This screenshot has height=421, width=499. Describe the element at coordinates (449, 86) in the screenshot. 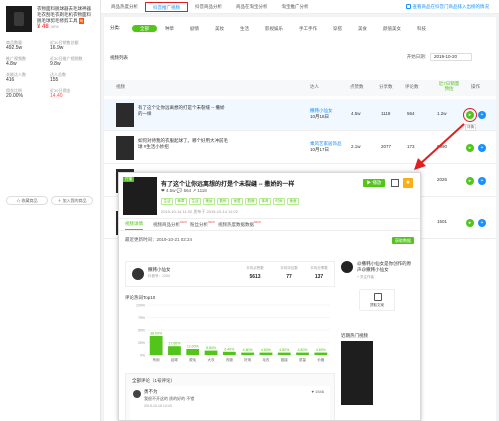

I see `th-sales: 近7日销量预估` at that location.